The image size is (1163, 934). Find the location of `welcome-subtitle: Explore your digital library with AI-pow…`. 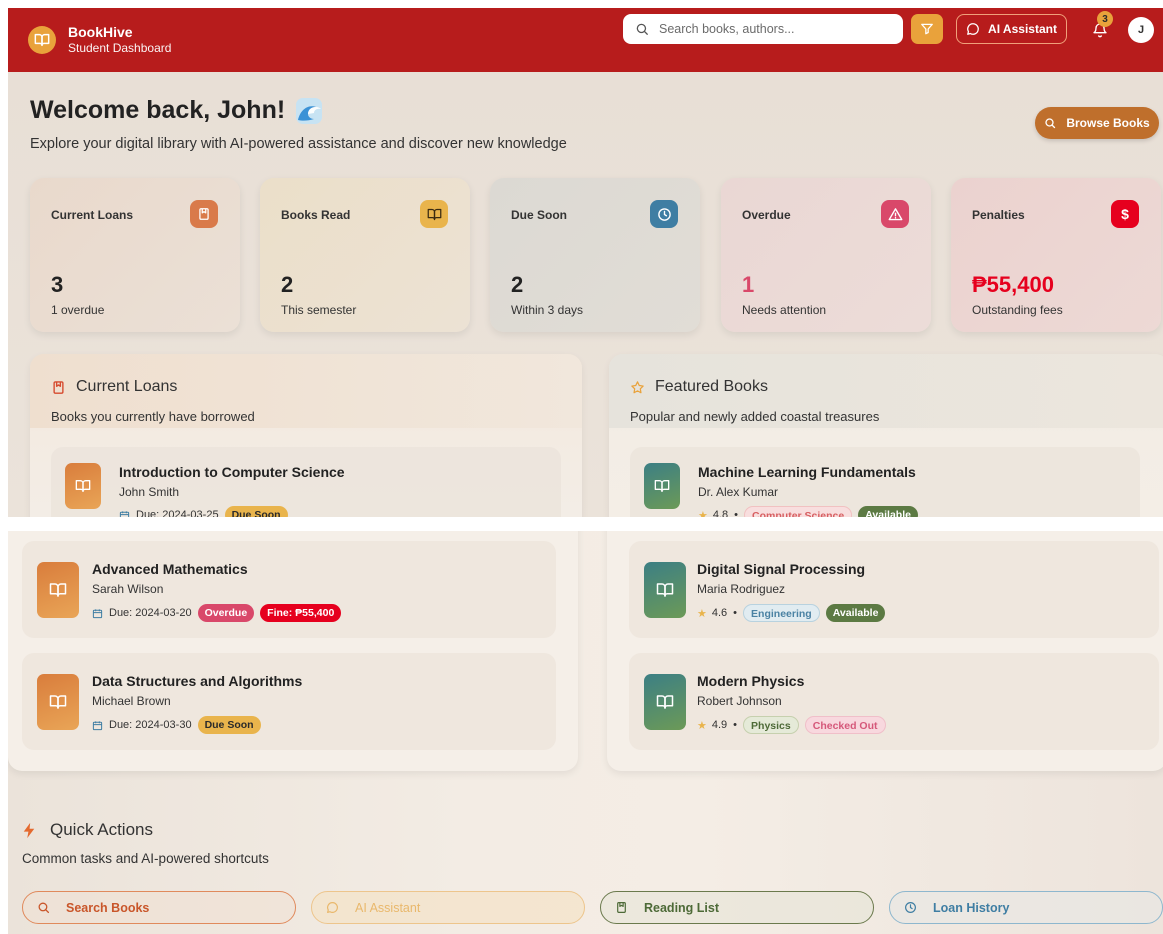

welcome-subtitle: Explore your digital library with AI-pow… is located at coordinates (298, 144).